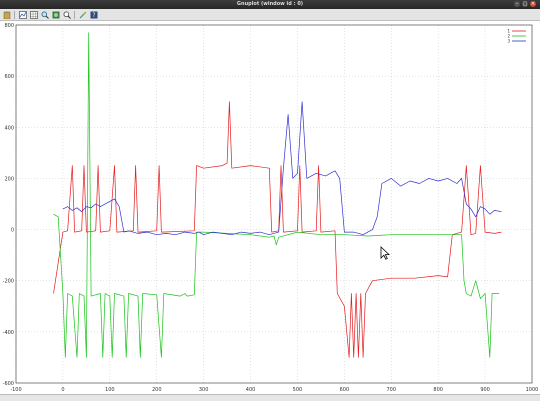 Image resolution: width=540 pixels, height=401 pixels. What do you see at coordinates (110, 390) in the screenshot?
I see `x-tick-label: 100` at bounding box center [110, 390].